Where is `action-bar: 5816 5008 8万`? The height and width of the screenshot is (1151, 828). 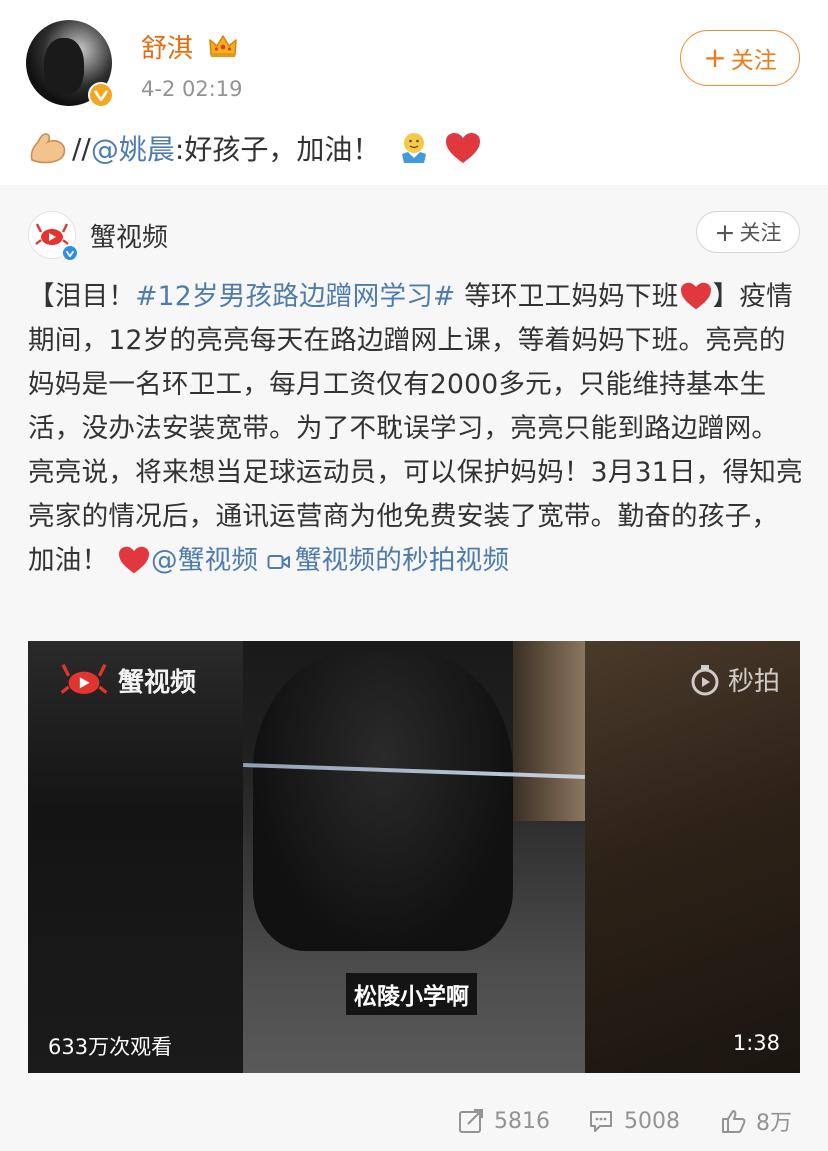 action-bar: 5816 5008 8万 is located at coordinates (414, 1121).